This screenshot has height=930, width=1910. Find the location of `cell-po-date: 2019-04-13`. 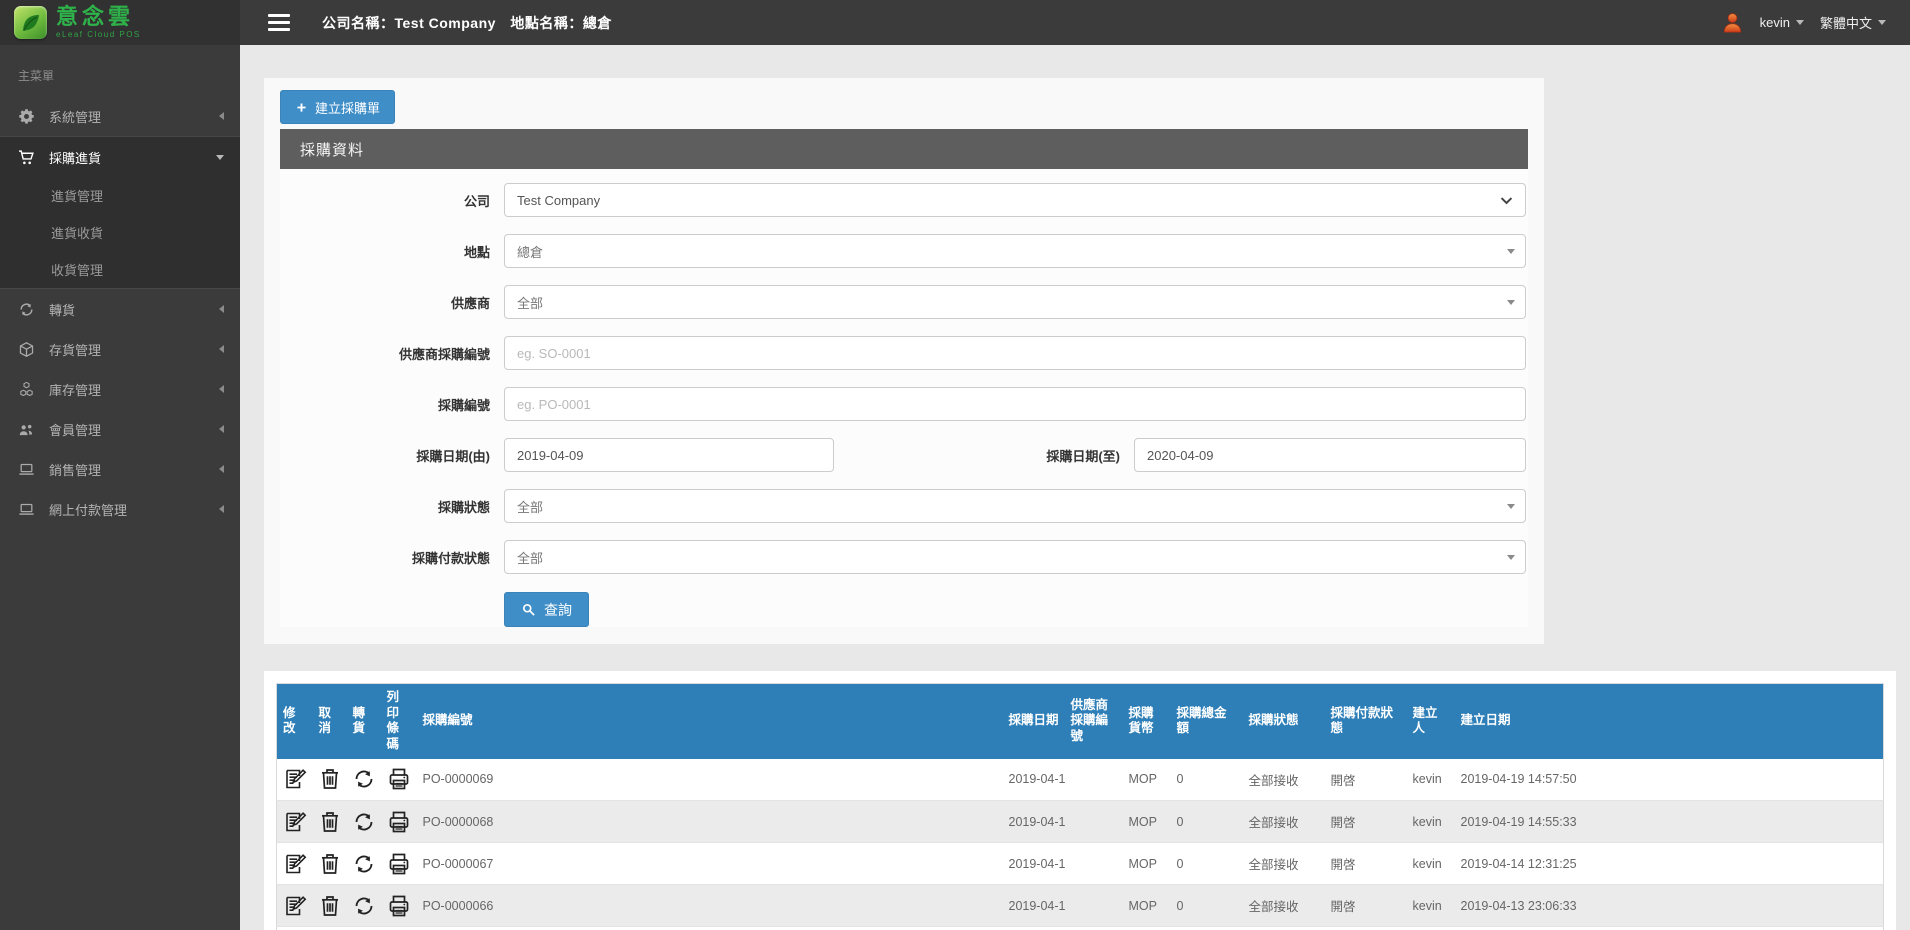

cell-po-date: 2019-04-13 is located at coordinates (1033, 928).